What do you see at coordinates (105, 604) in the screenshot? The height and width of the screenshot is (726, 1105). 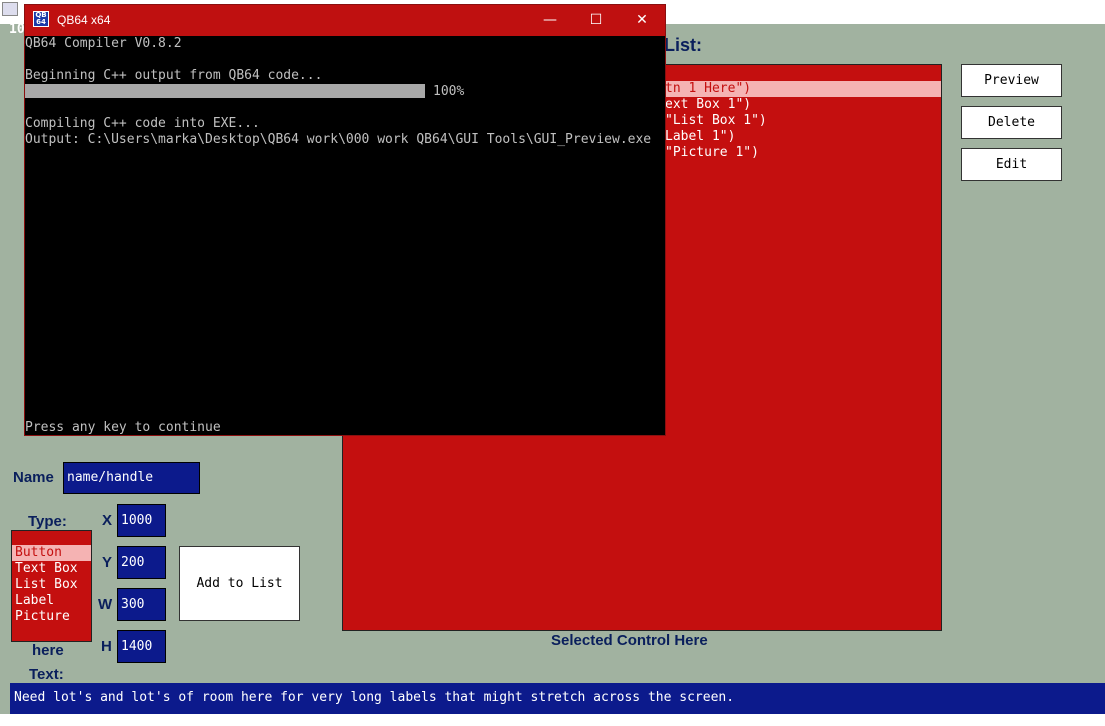 I see `w-label: W` at bounding box center [105, 604].